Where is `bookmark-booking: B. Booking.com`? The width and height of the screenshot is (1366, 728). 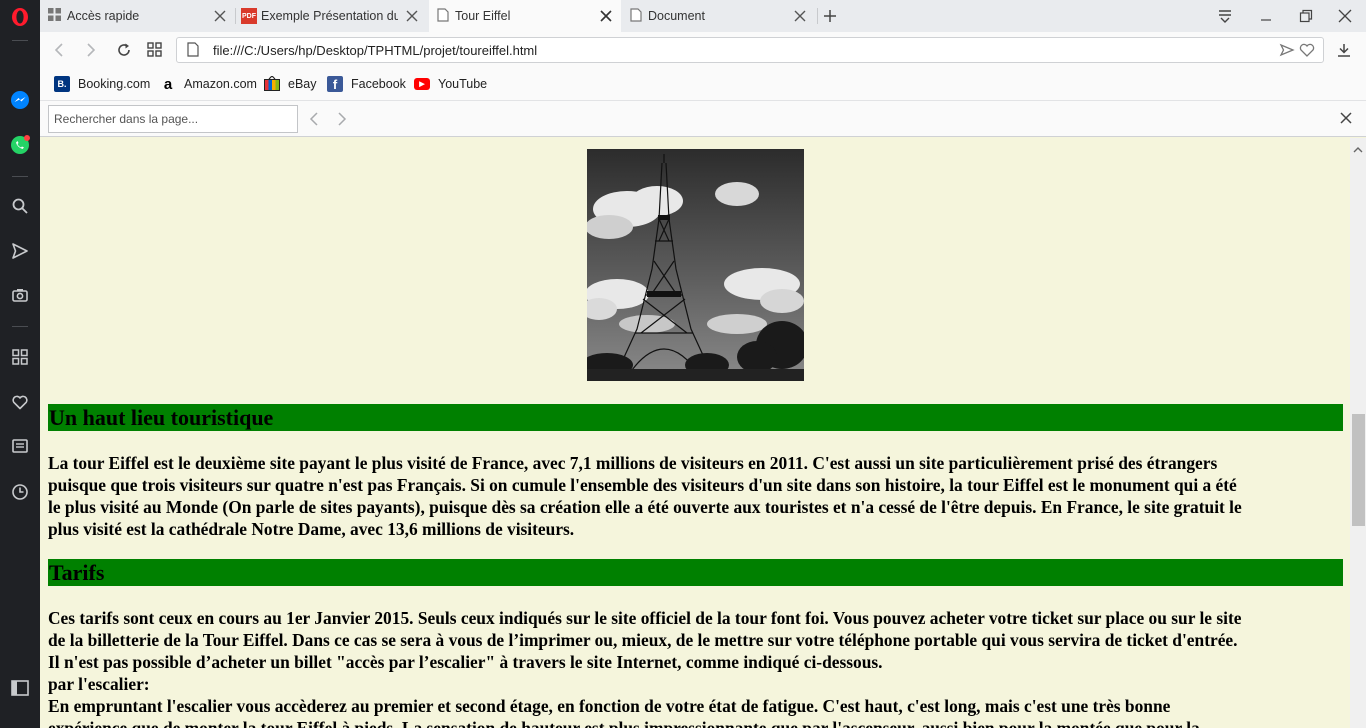 bookmark-booking: B. Booking.com is located at coordinates (102, 84).